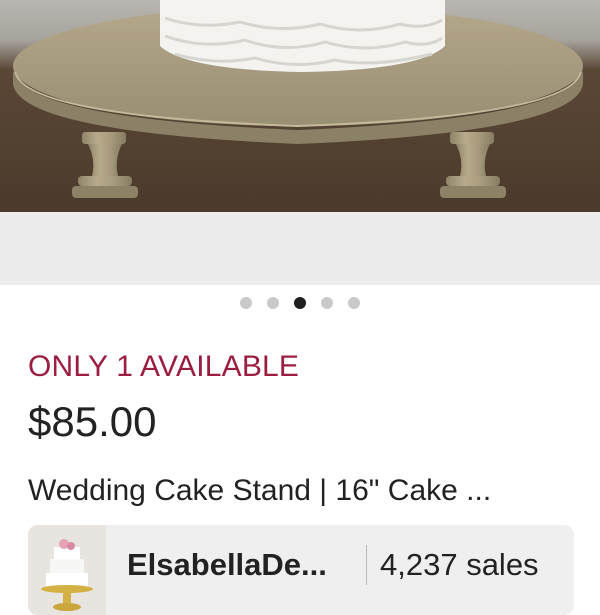 This screenshot has height=615, width=600. What do you see at coordinates (92, 421) in the screenshot?
I see `price: $85.00` at bounding box center [92, 421].